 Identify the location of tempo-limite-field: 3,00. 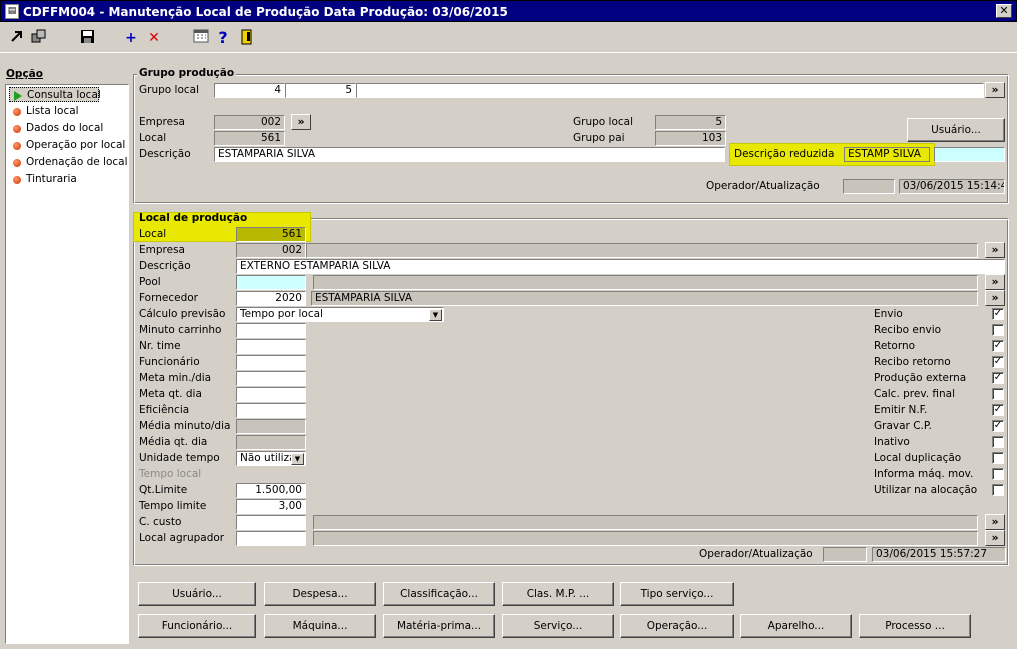
(271, 506).